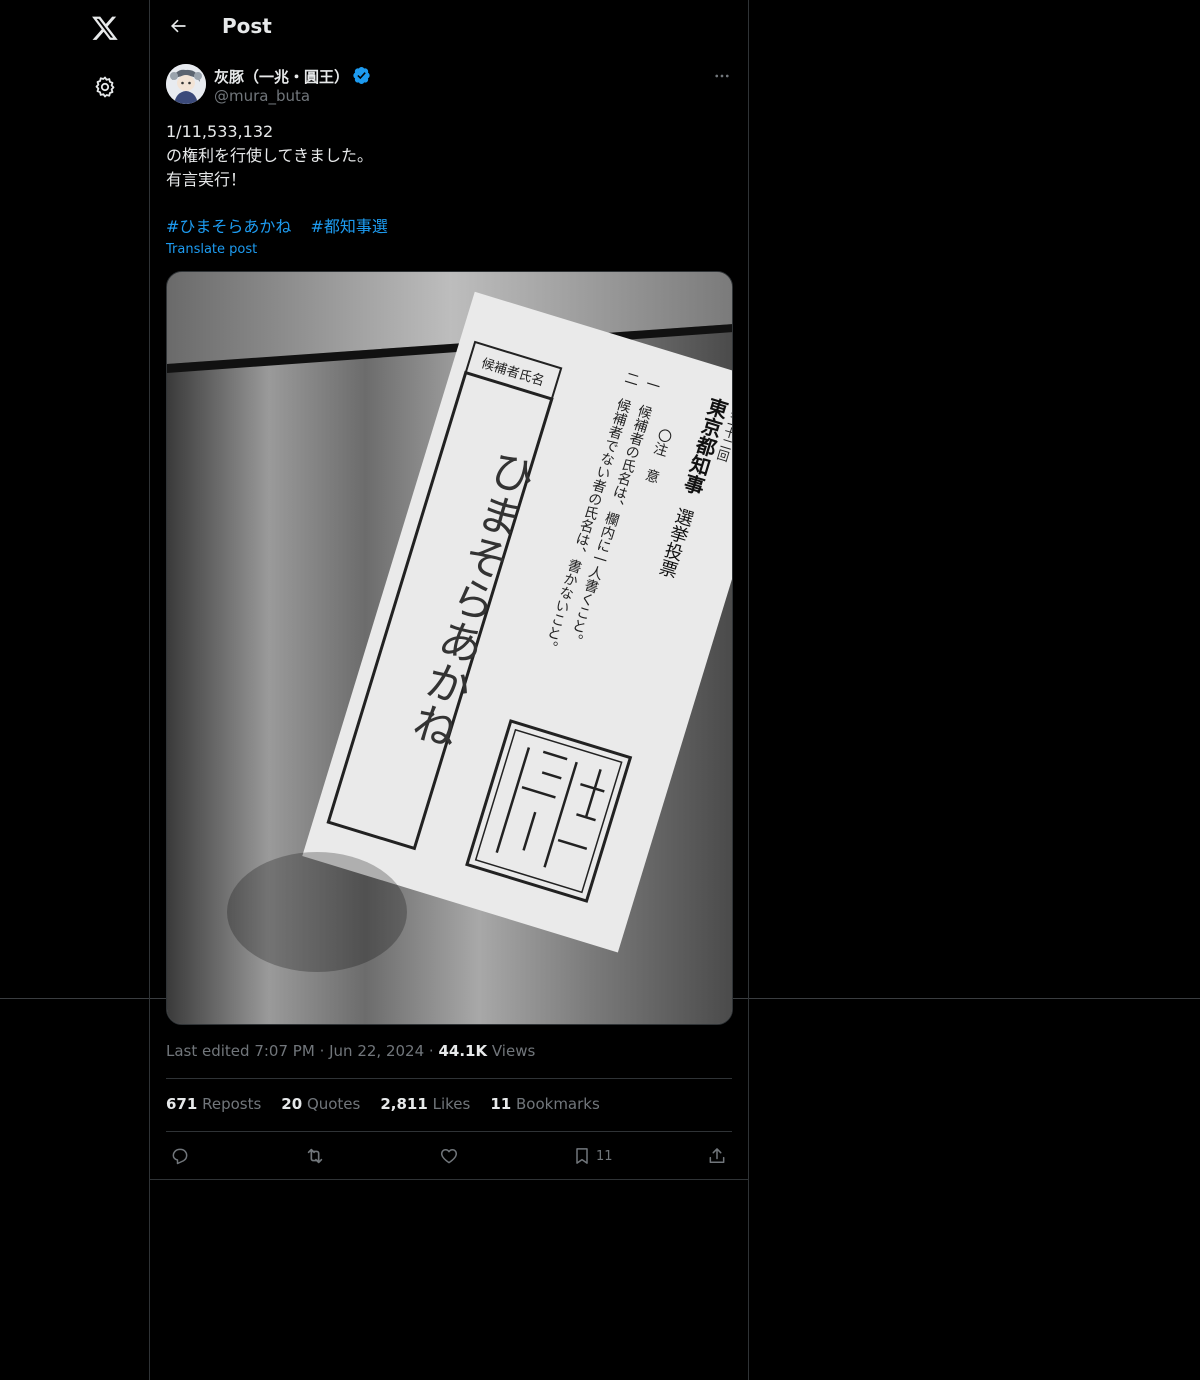 This screenshot has width=1200, height=1380. What do you see at coordinates (722, 76) in the screenshot?
I see `more-icon` at bounding box center [722, 76].